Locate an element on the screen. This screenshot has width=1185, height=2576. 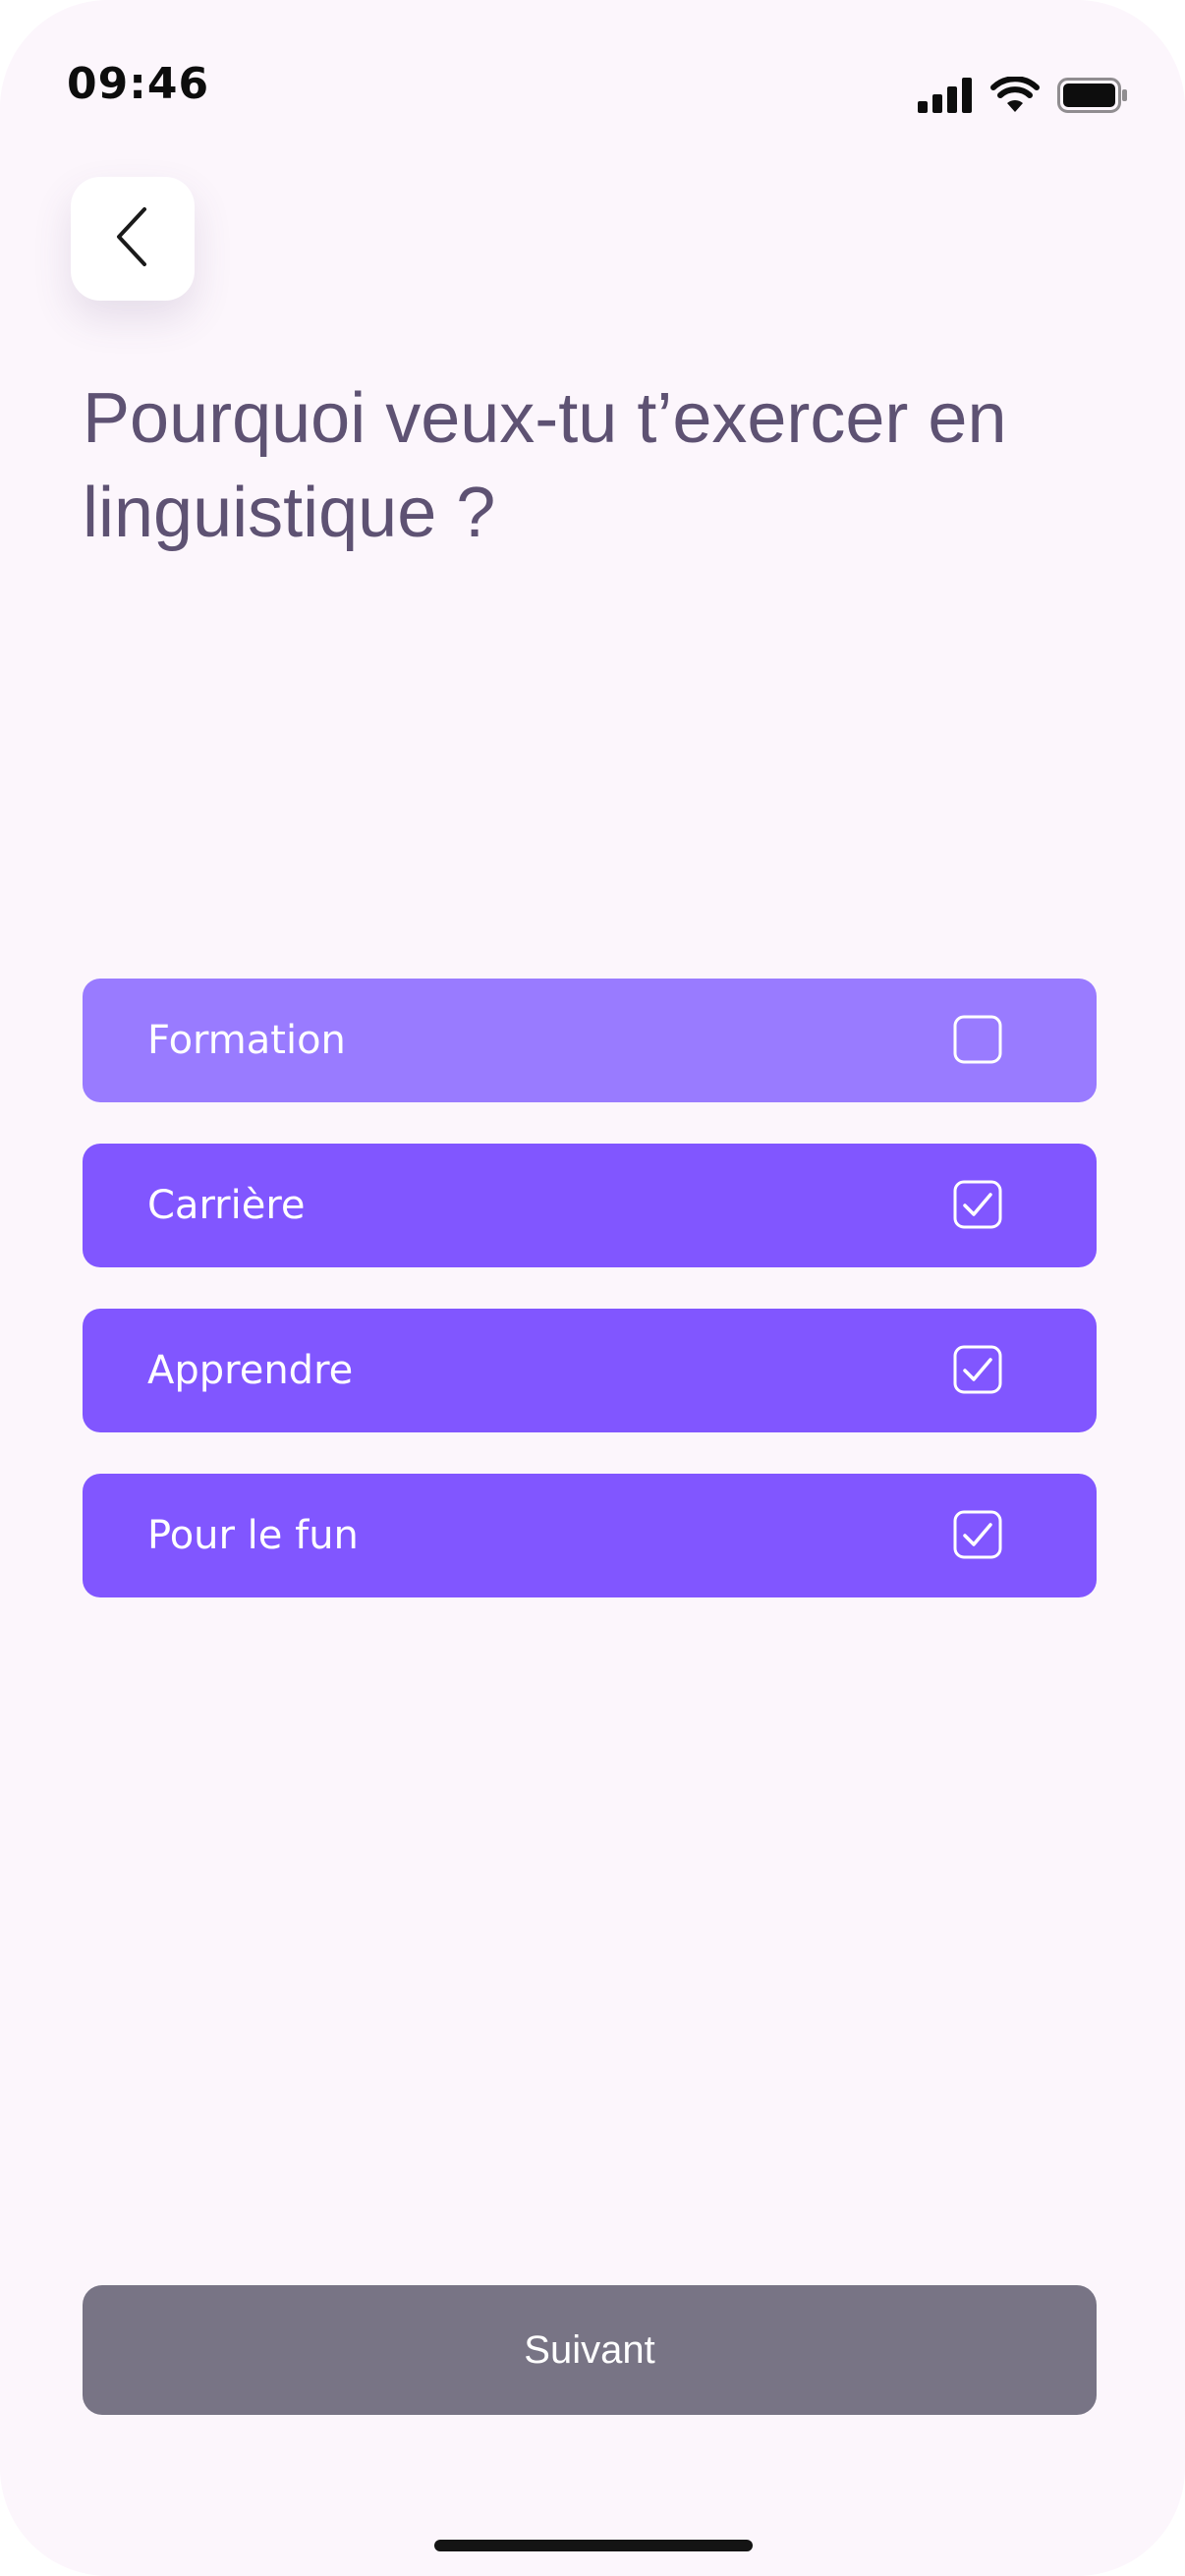
option-formation: Formation is located at coordinates (590, 1040).